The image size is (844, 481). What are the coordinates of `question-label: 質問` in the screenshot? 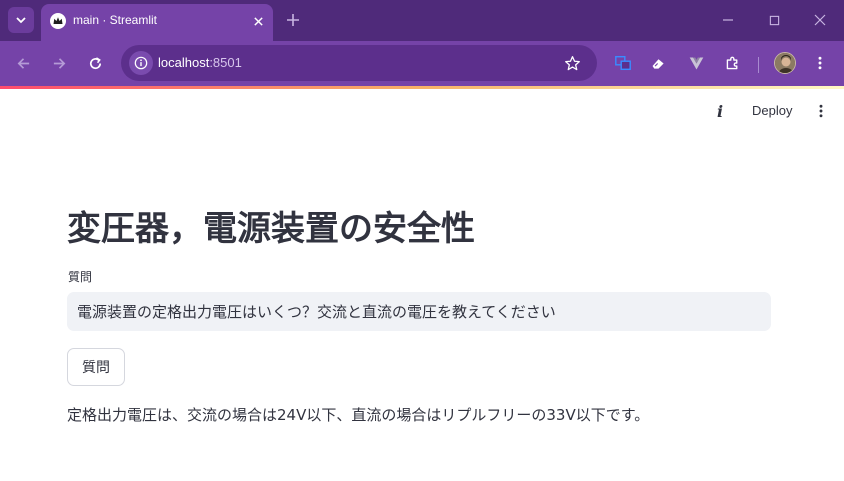 It's located at (80, 277).